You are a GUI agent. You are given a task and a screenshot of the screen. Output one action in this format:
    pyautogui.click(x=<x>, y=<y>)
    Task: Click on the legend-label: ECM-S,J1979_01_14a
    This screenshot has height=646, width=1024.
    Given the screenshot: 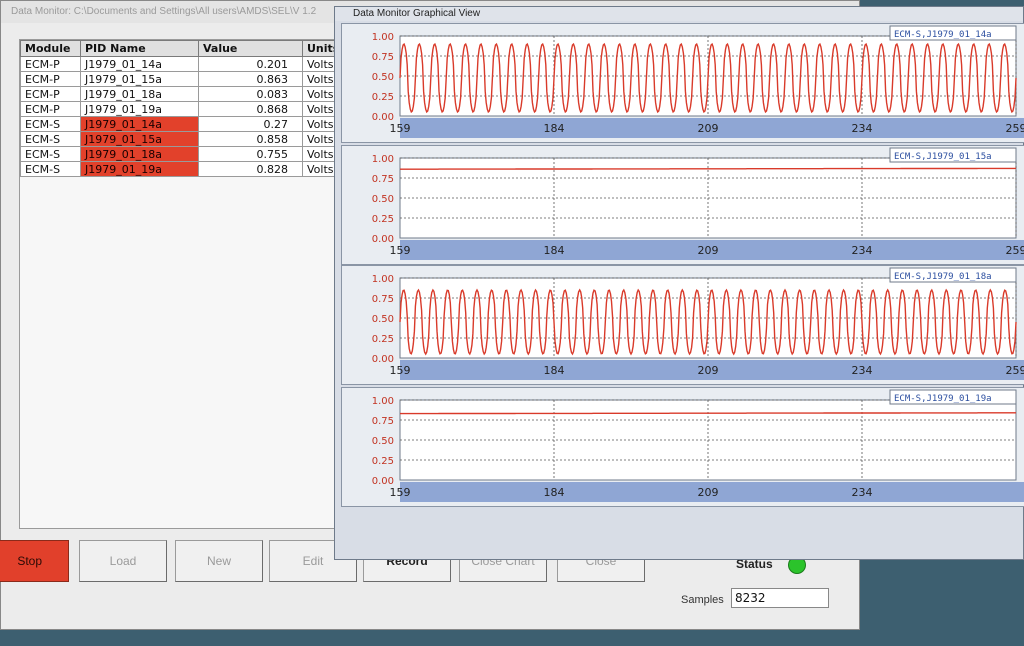 What is the action you would take?
    pyautogui.click(x=943, y=35)
    